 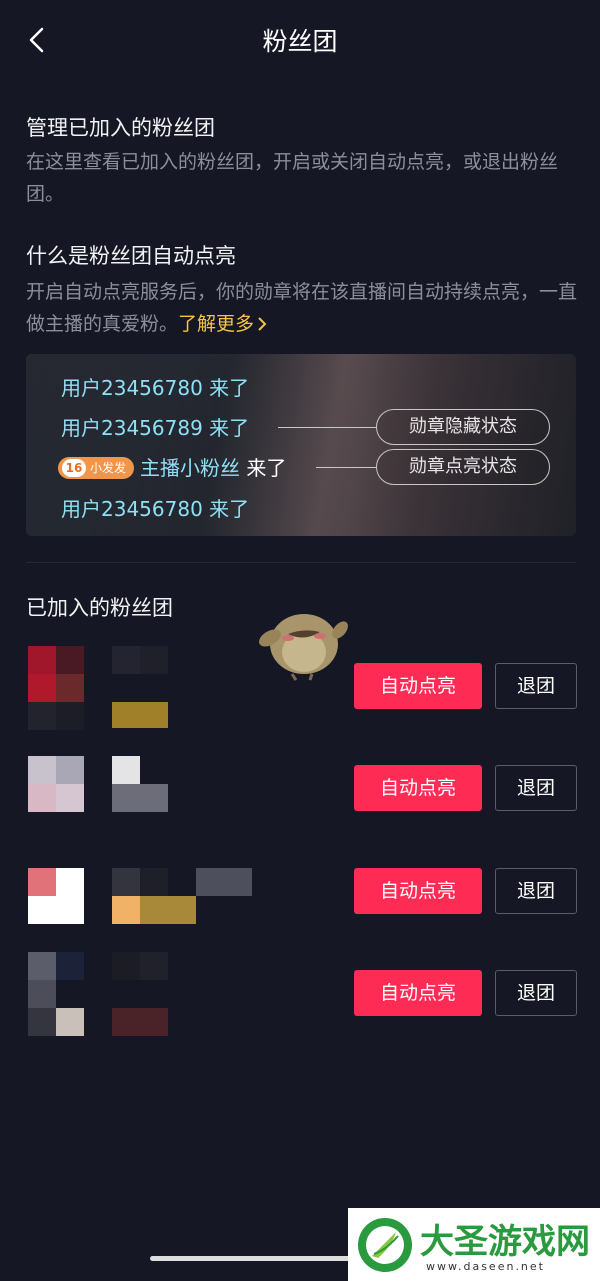 I want to click on nav-bar: 粉丝团, so click(x=300, y=40).